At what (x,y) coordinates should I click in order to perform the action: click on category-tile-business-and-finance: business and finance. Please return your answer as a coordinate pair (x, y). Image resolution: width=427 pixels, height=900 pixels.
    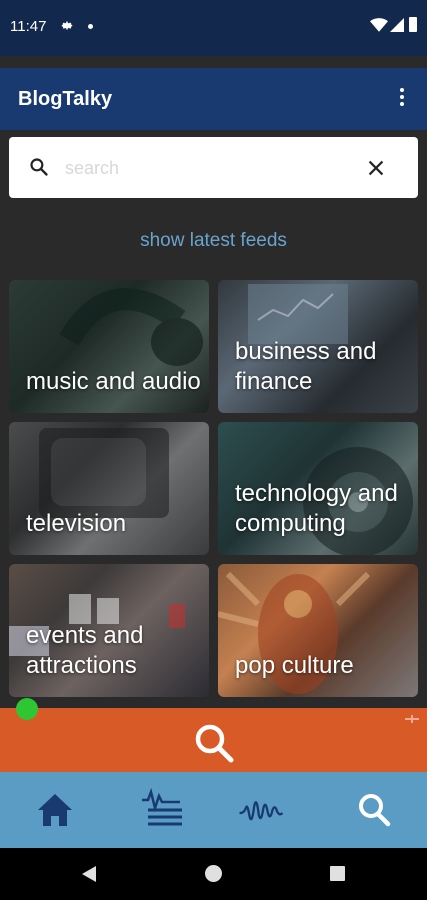
    Looking at the image, I should click on (318, 346).